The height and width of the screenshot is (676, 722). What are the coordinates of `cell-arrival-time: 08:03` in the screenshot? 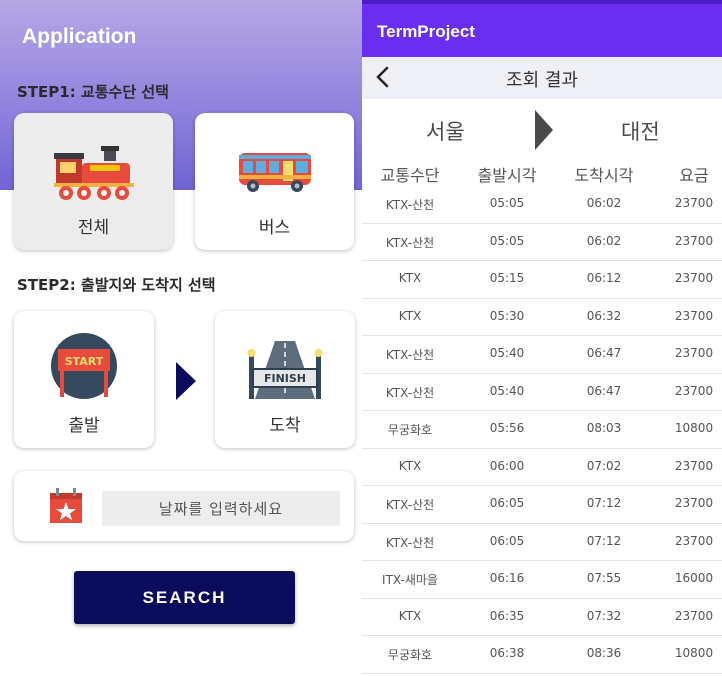 It's located at (604, 428).